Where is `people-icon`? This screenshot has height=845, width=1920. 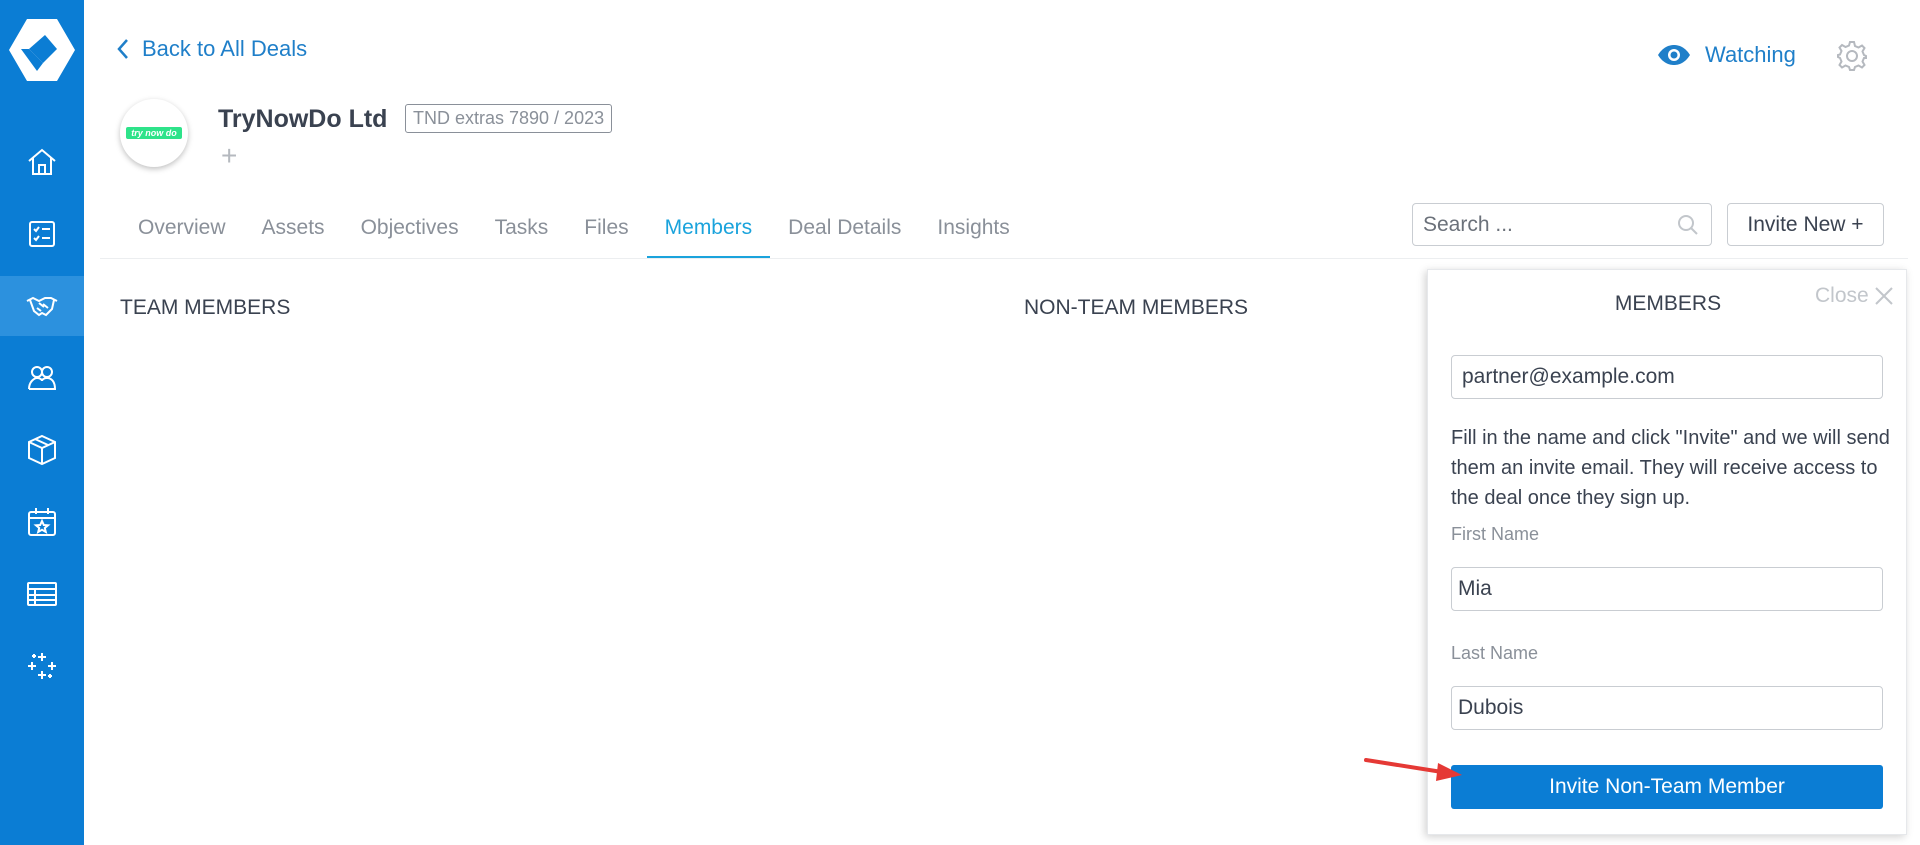 people-icon is located at coordinates (42, 378).